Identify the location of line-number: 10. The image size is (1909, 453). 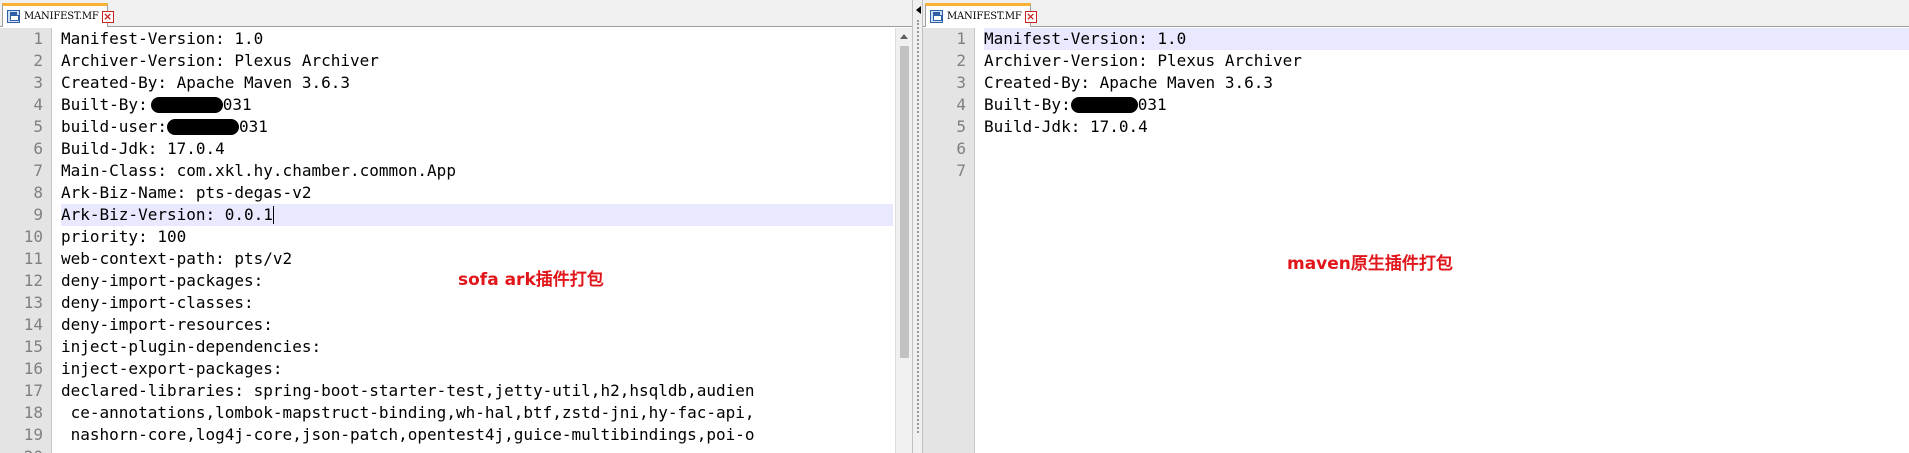
(33, 236).